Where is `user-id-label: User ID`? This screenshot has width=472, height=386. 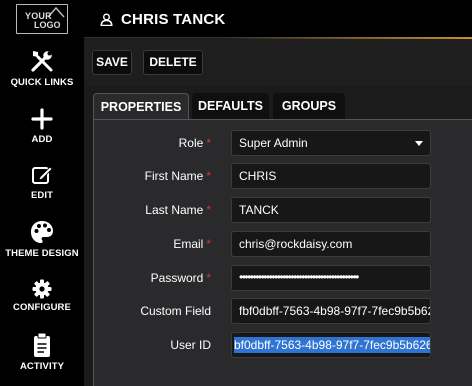 user-id-label: User ID is located at coordinates (190, 345).